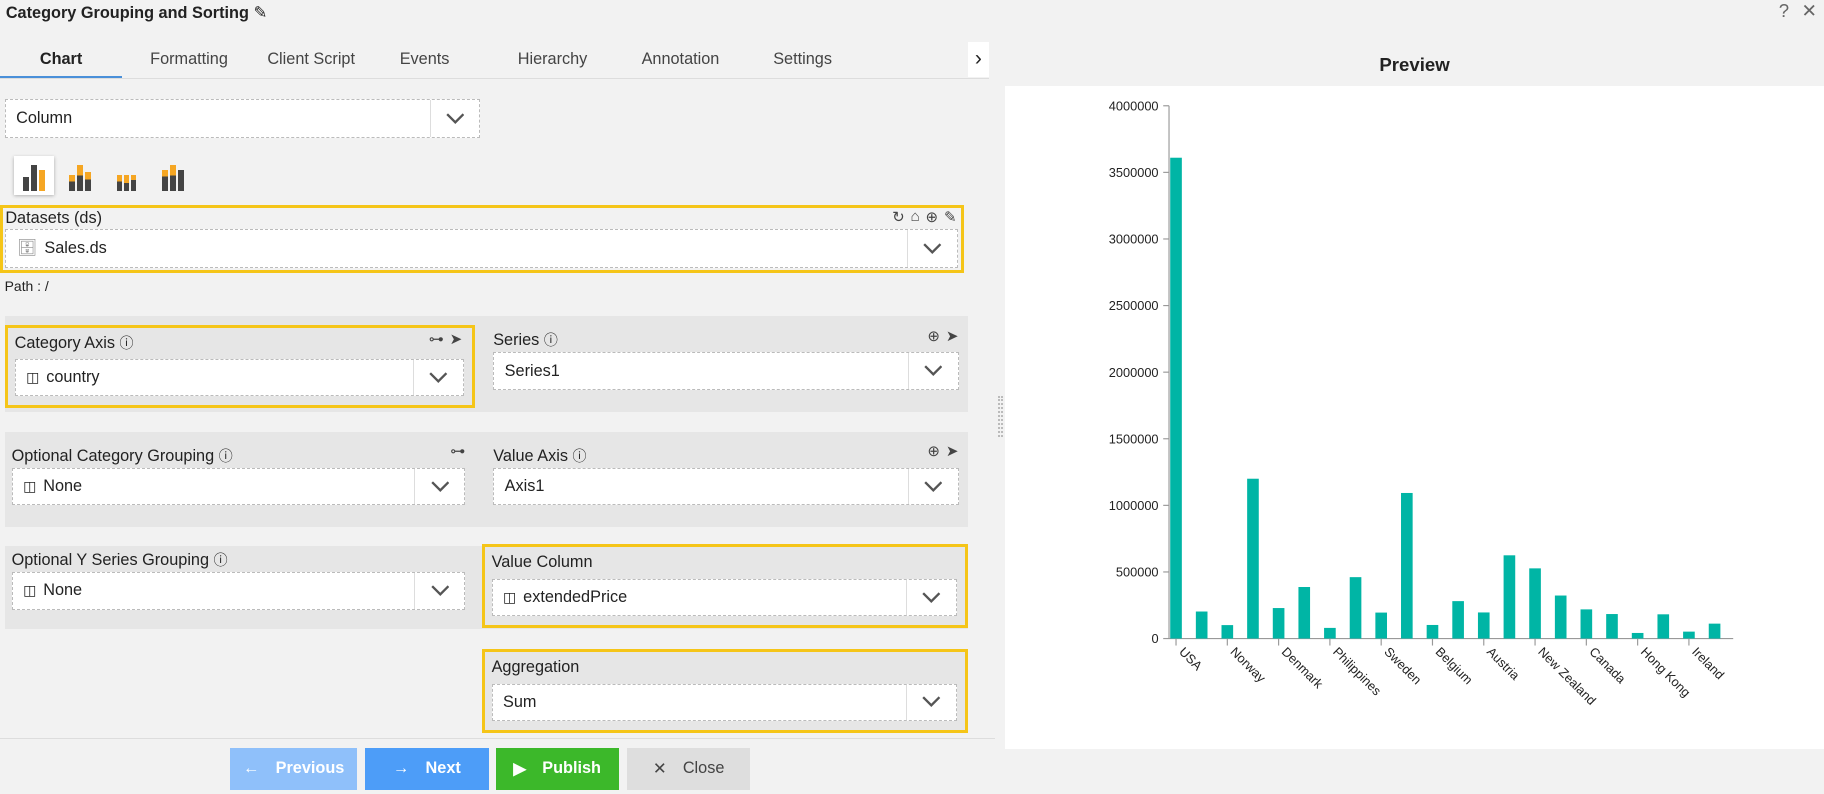  I want to click on value-axis-select: Axis1, so click(726, 486).